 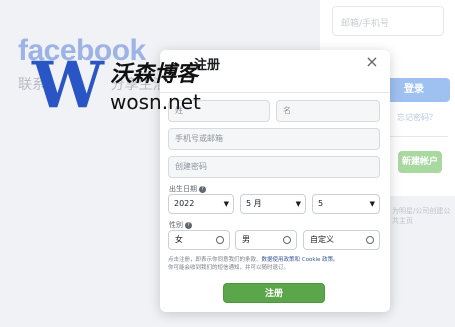 I want to click on birth-year-select: 2022 ▼, so click(x=201, y=204).